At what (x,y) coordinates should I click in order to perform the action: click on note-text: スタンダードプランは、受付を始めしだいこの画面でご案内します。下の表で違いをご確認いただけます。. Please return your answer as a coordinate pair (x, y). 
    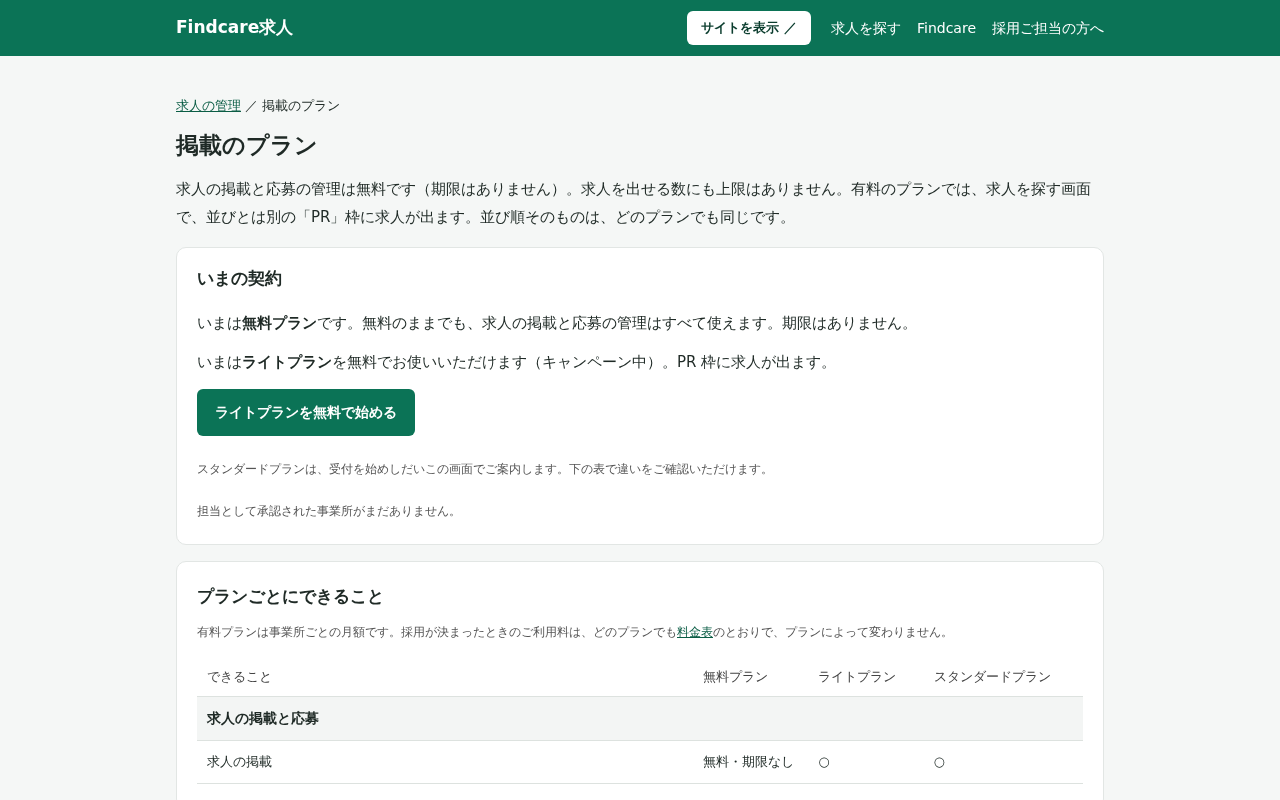
    Looking at the image, I should click on (485, 470).